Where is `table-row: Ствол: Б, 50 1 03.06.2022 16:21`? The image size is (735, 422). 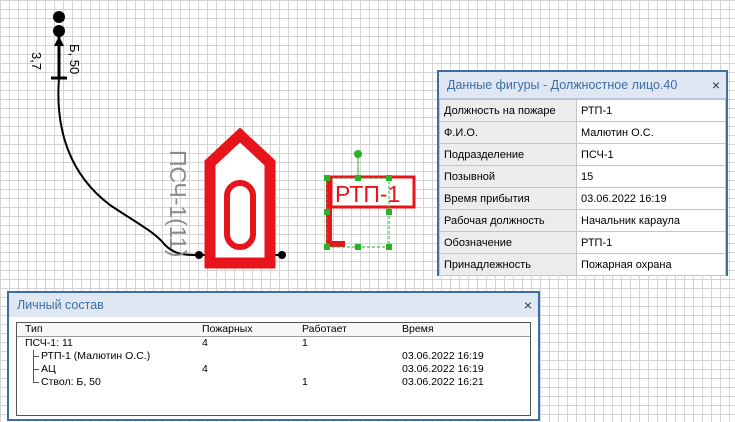 table-row: Ствол: Б, 50 1 03.06.2022 16:21 is located at coordinates (273, 382).